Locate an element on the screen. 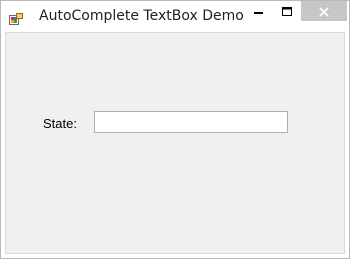 The image size is (350, 259). maximize-button is located at coordinates (287, 11).